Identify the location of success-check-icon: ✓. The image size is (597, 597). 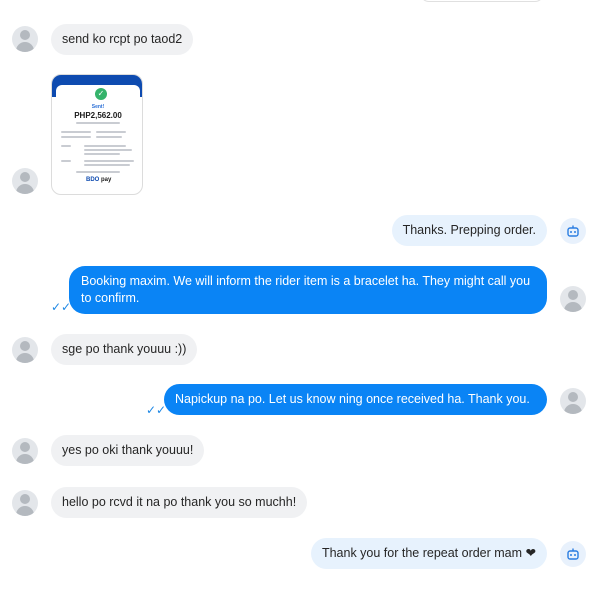
(101, 94).